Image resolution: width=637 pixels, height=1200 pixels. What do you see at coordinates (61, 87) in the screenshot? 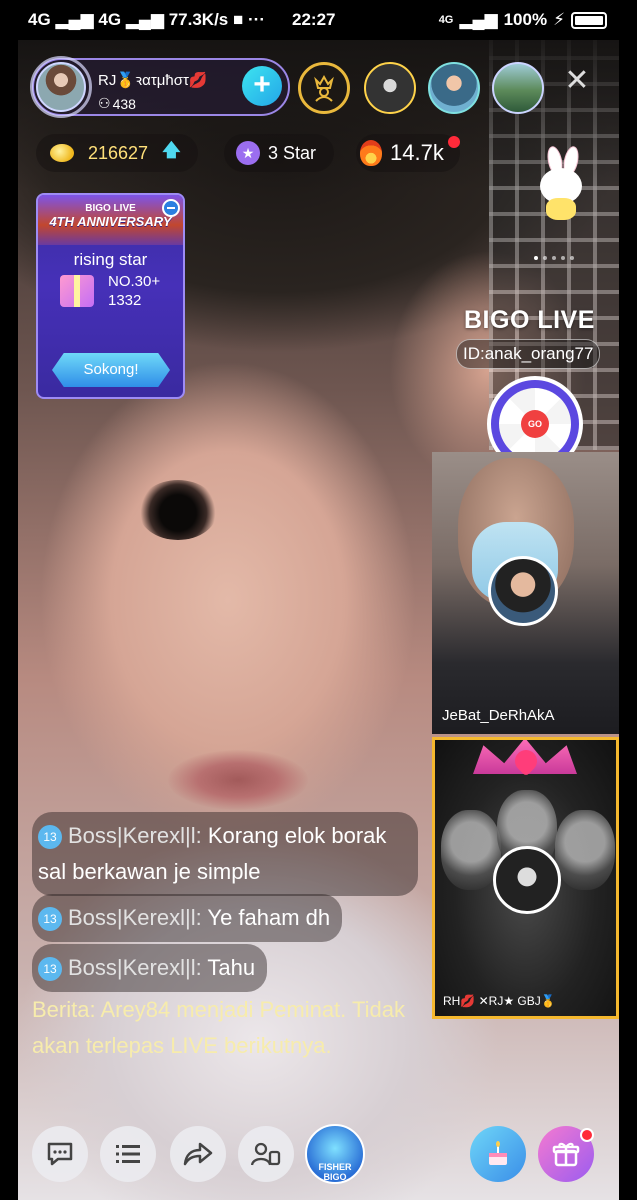
I see `host-avatar` at bounding box center [61, 87].